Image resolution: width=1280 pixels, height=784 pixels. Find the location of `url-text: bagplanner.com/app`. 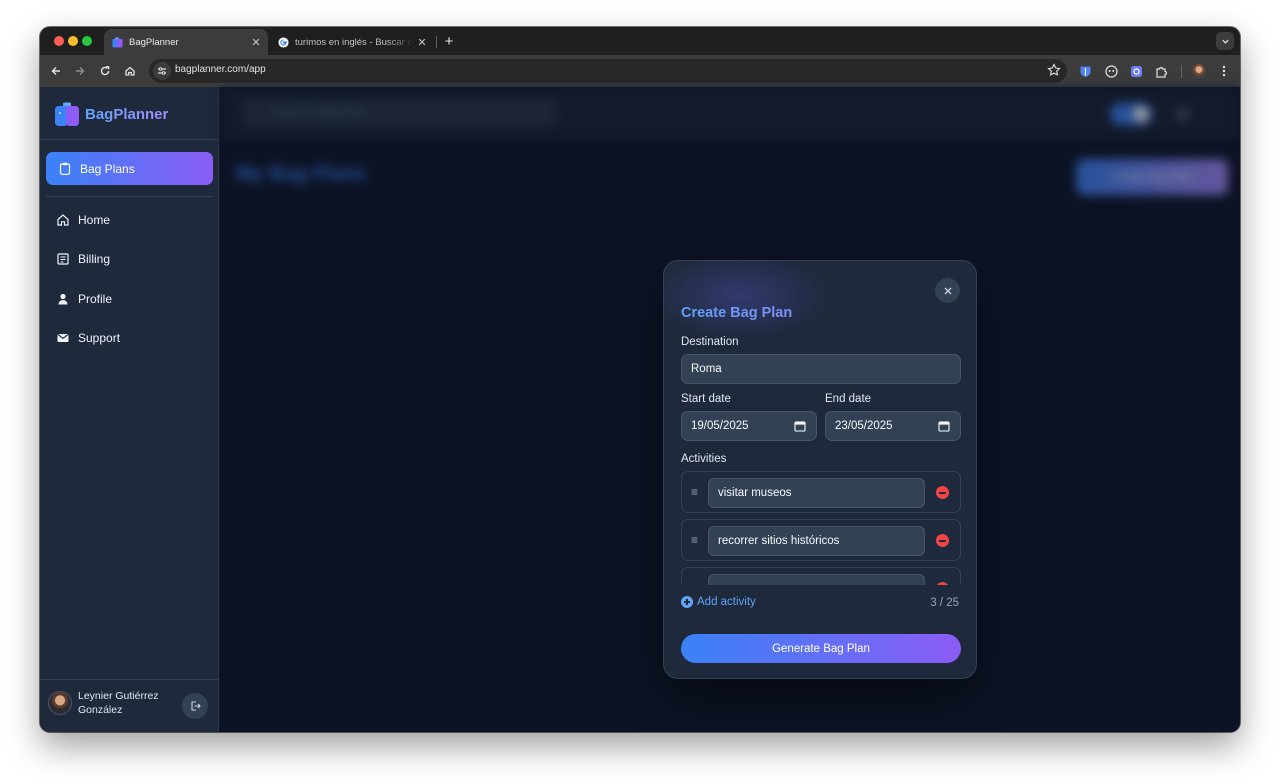

url-text: bagplanner.com/app is located at coordinates (220, 69).